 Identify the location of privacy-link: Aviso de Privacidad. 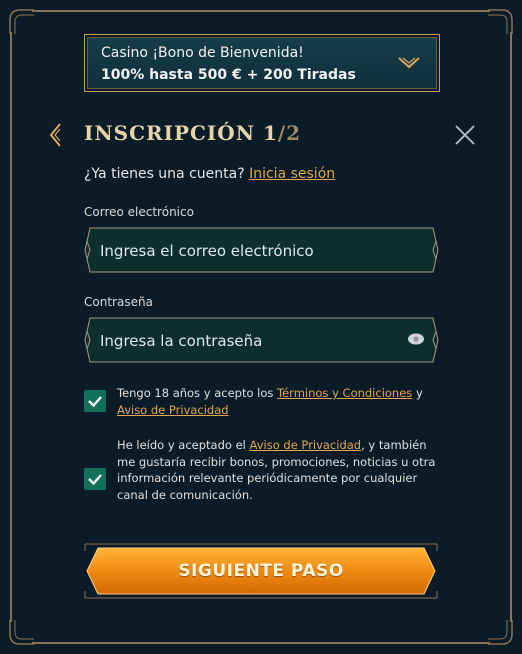
(173, 410).